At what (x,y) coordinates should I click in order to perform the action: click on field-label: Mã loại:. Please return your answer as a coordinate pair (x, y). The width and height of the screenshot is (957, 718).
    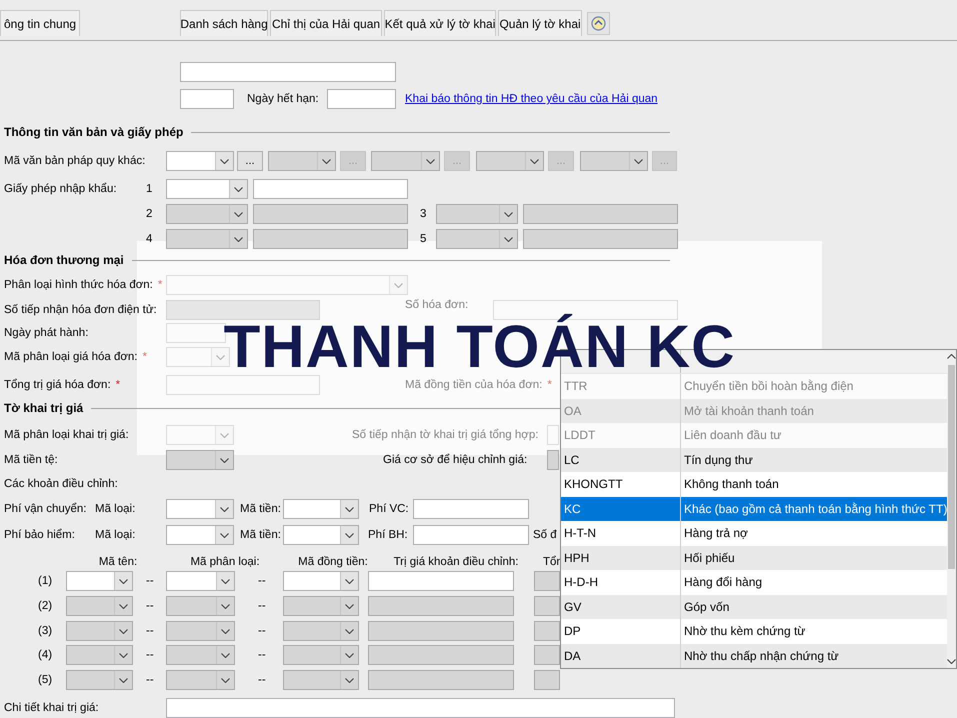
    Looking at the image, I should click on (115, 535).